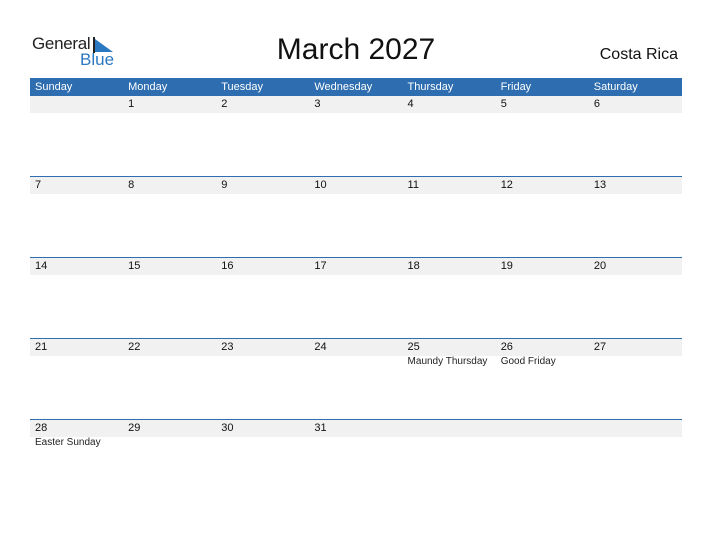 Image resolution: width=712 pixels, height=550 pixels. Describe the element at coordinates (320, 347) in the screenshot. I see `day-number: 24` at that location.